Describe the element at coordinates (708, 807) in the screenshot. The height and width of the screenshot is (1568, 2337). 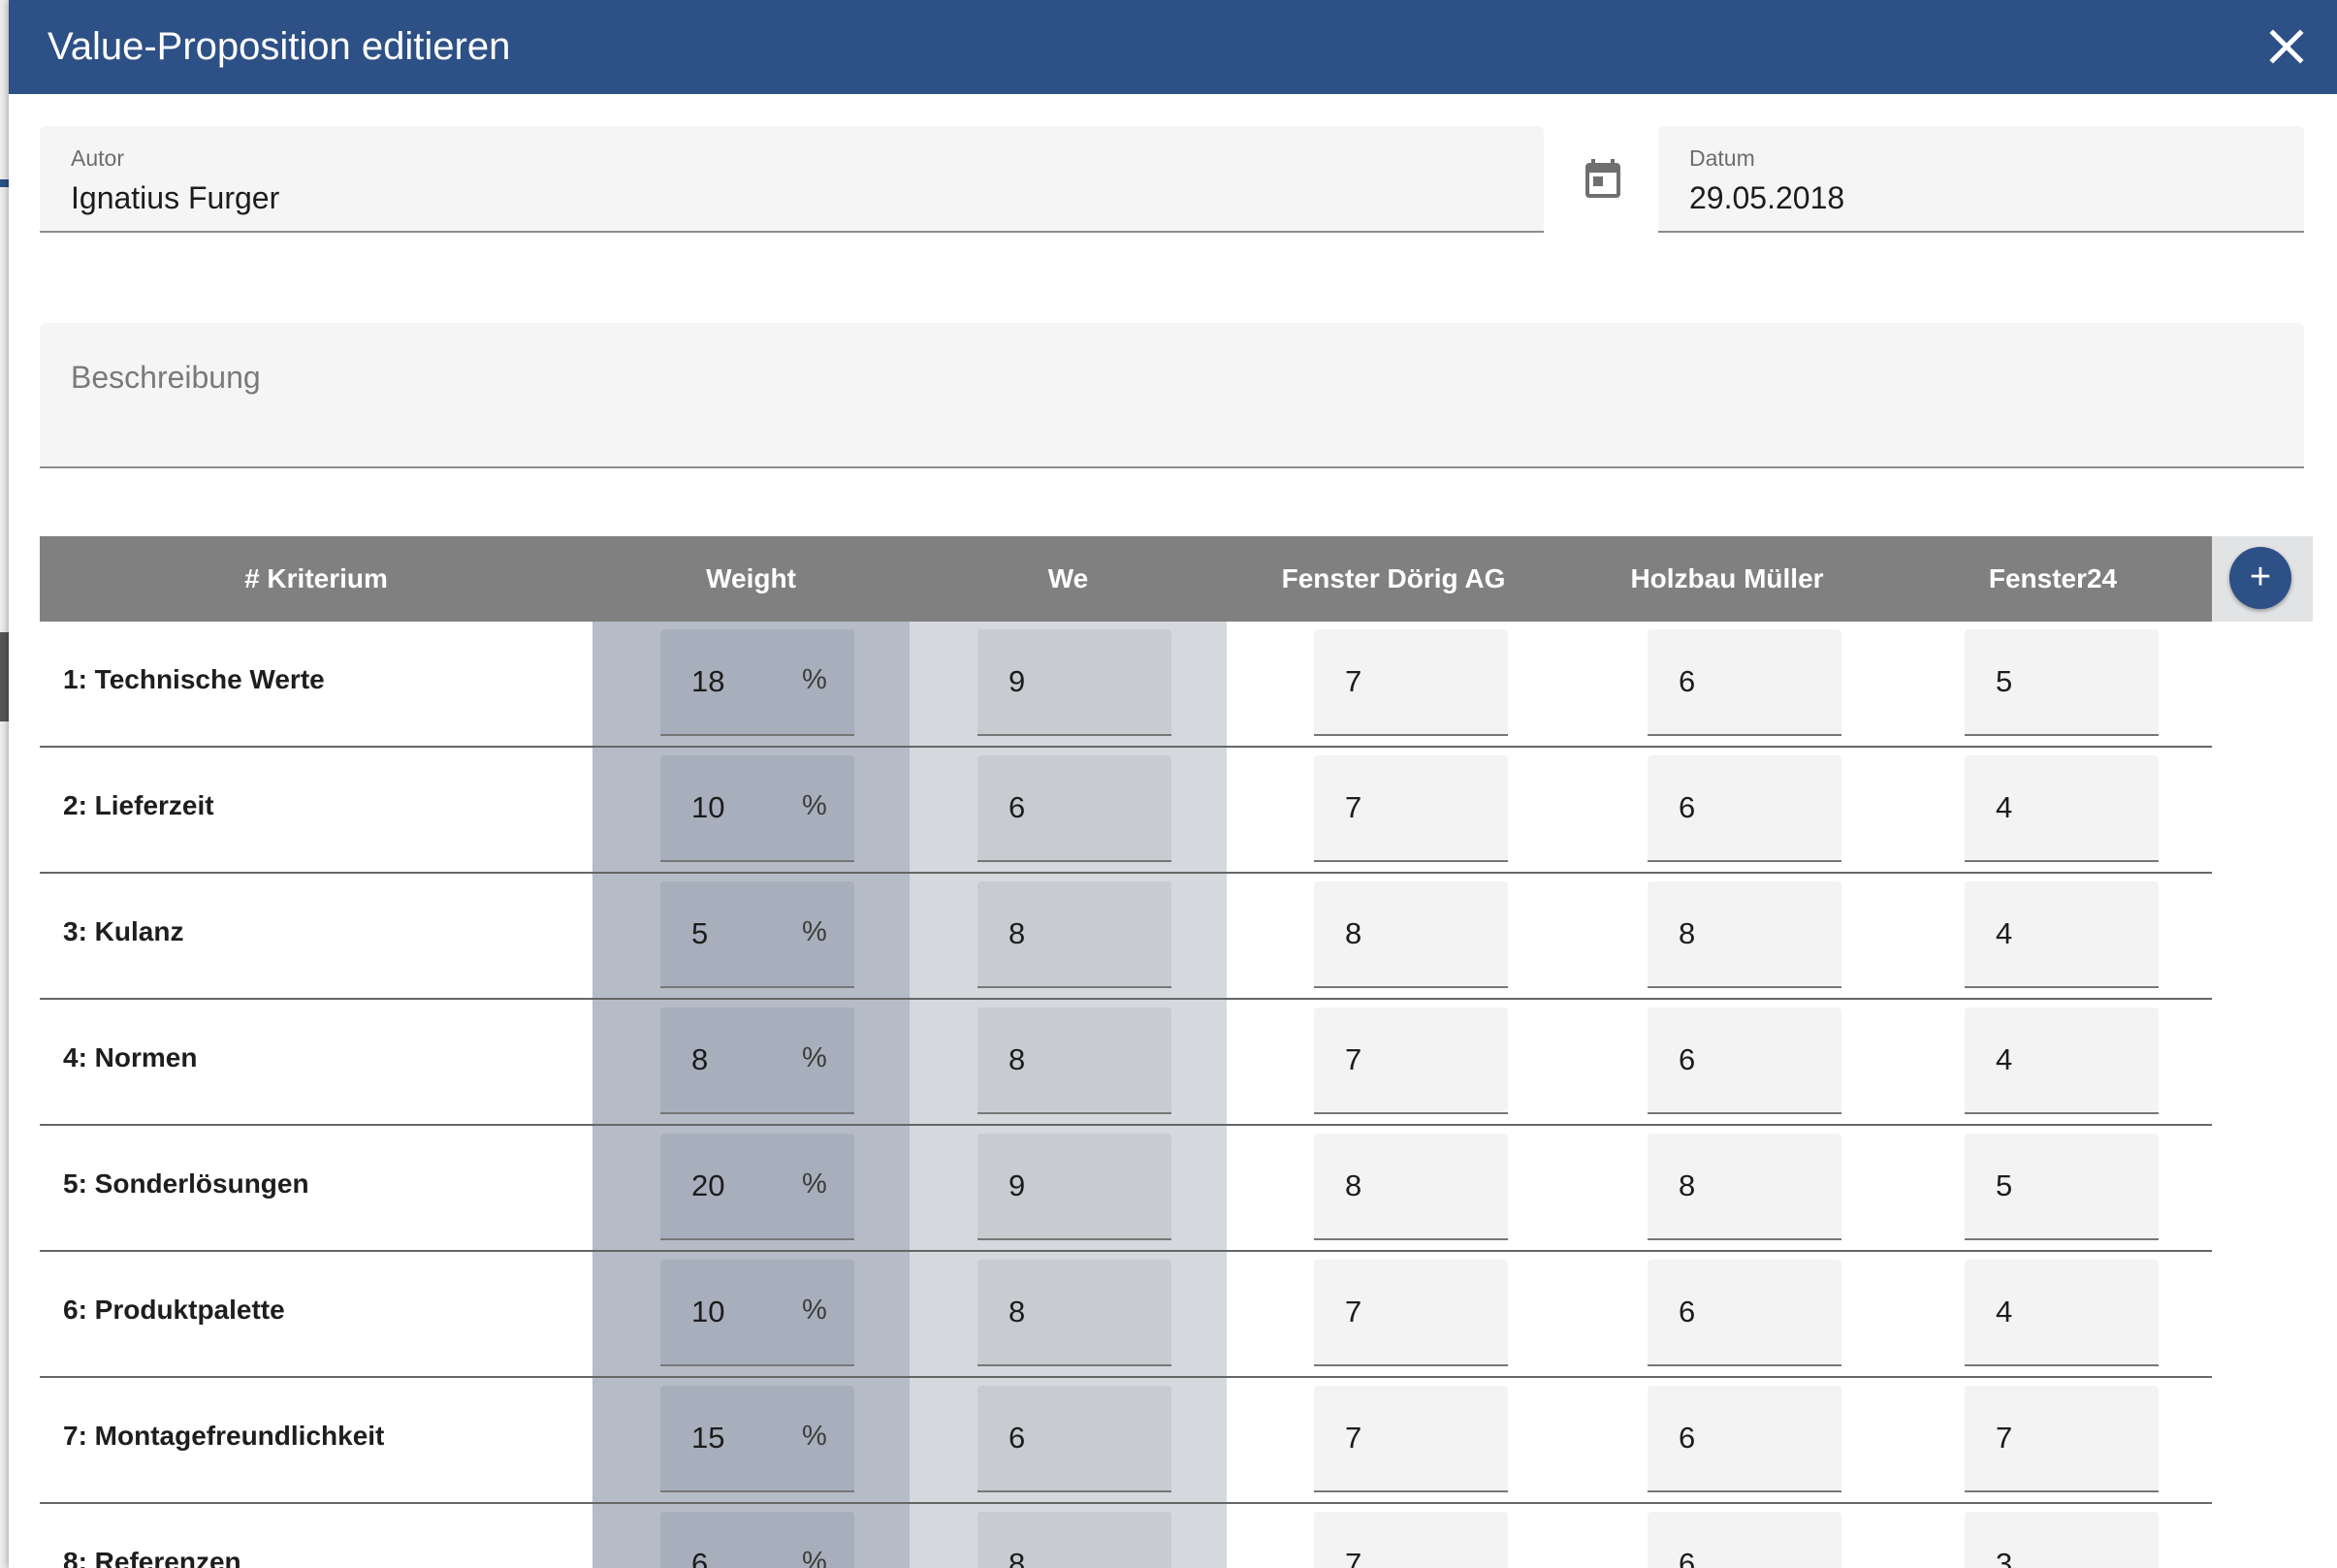
I see `weight-input-value: 10` at that location.